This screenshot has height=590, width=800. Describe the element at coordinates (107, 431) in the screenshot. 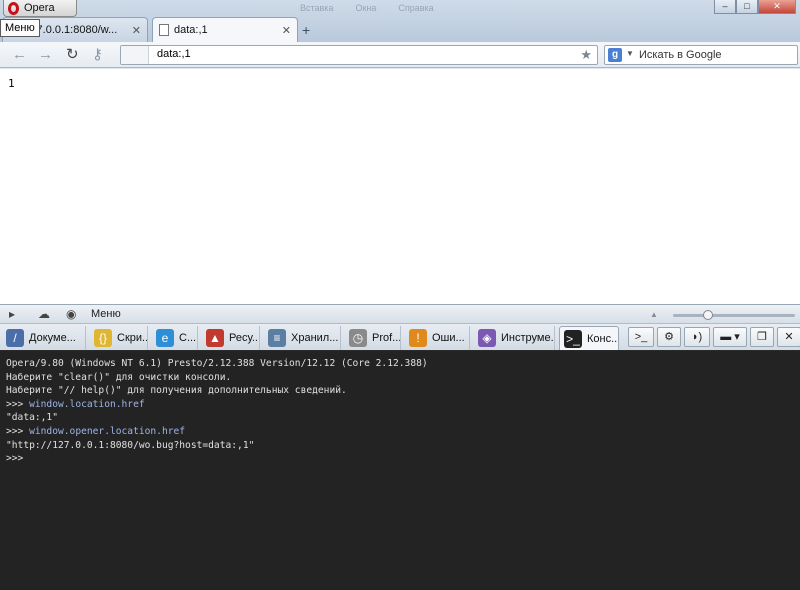

I see `console-command: window.opener.location.href` at that location.